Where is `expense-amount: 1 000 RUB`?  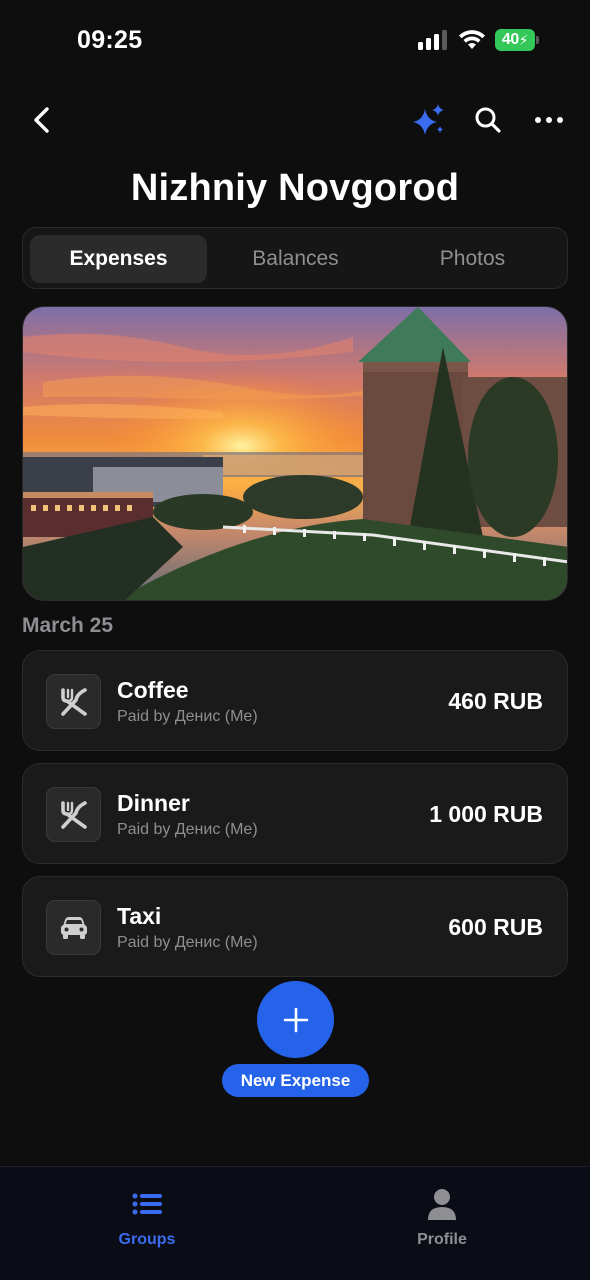 expense-amount: 1 000 RUB is located at coordinates (486, 814).